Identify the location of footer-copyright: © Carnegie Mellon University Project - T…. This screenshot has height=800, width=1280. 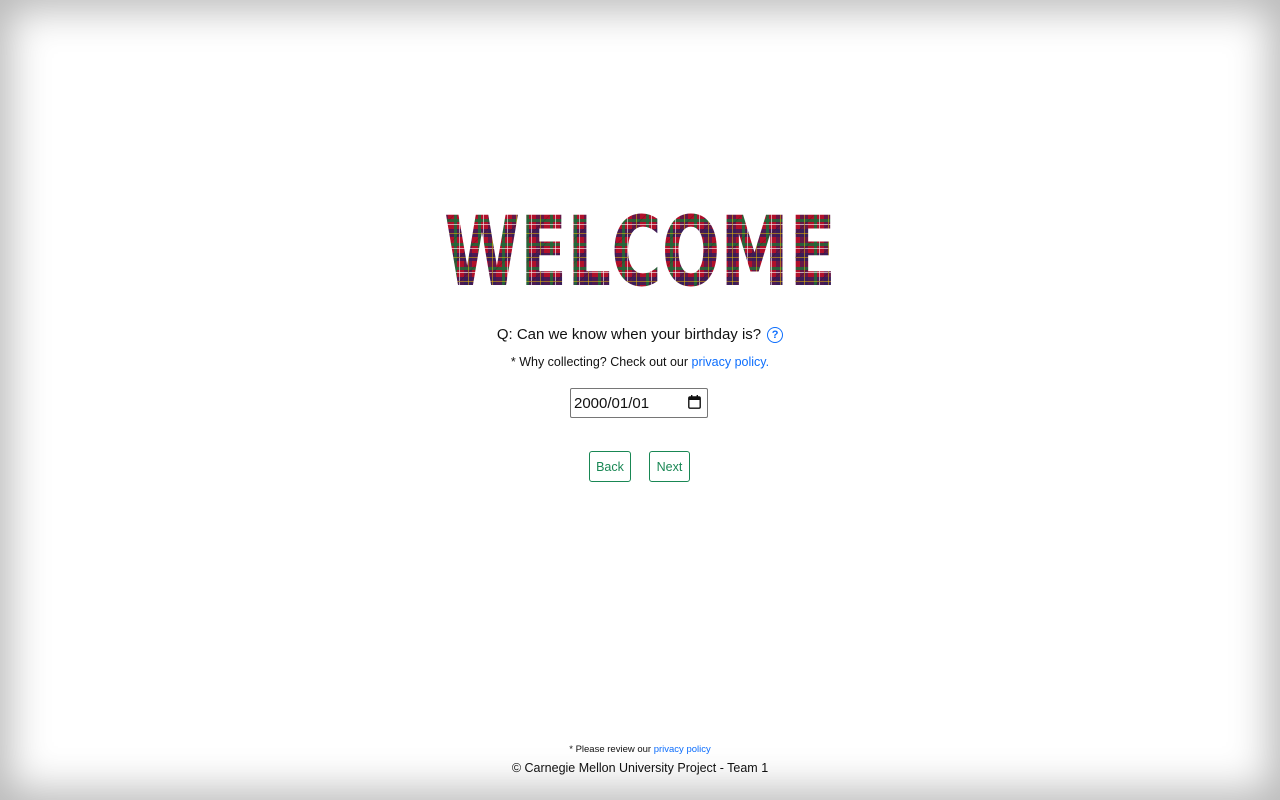
(640, 768).